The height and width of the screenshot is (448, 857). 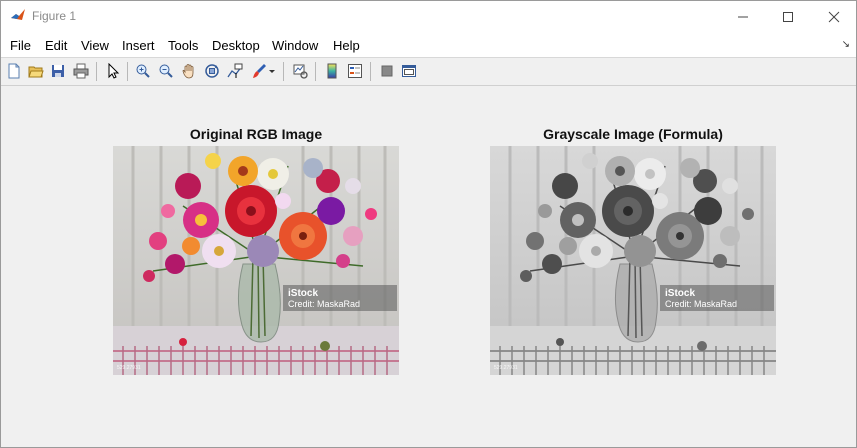 What do you see at coordinates (428, 16) in the screenshot?
I see `title-bar: Figure 1` at bounding box center [428, 16].